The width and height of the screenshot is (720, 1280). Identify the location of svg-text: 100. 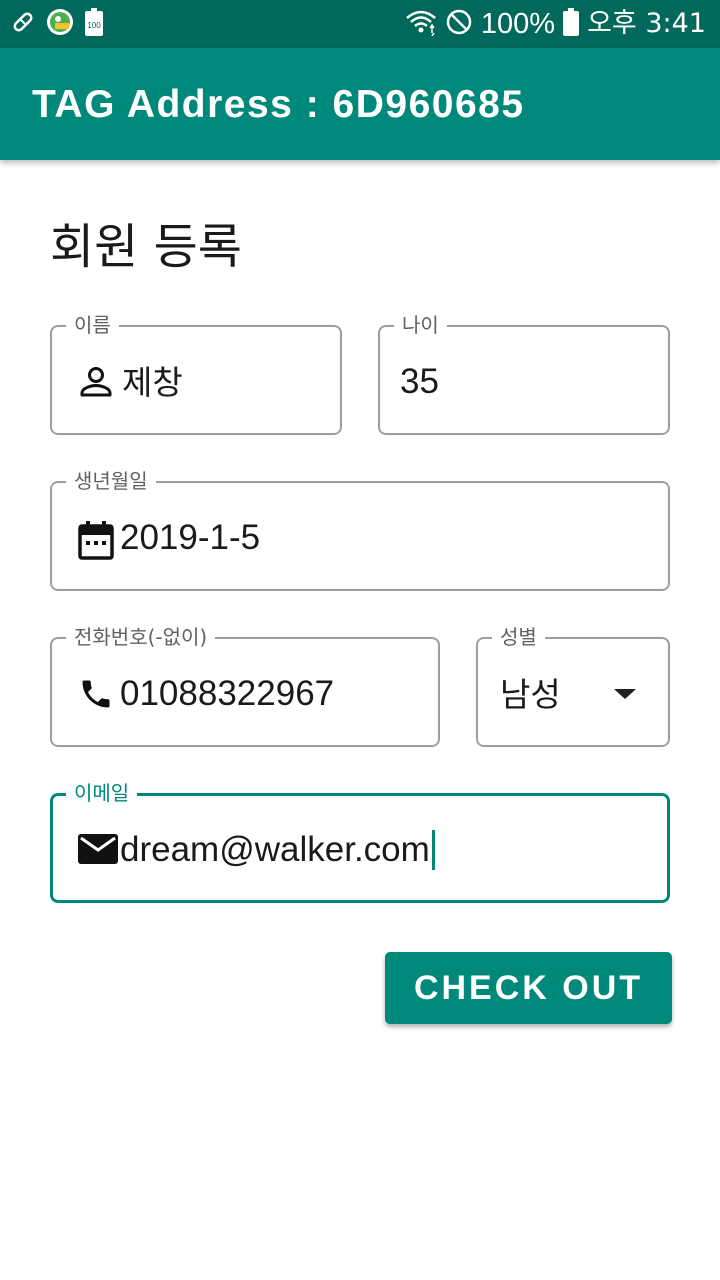
(94, 25).